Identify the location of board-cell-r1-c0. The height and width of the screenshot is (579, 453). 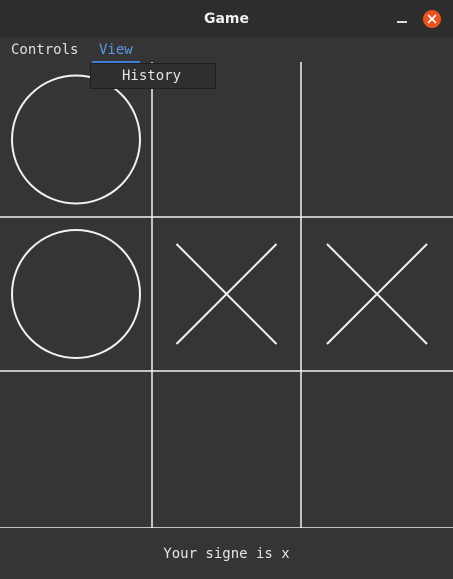
(76, 294).